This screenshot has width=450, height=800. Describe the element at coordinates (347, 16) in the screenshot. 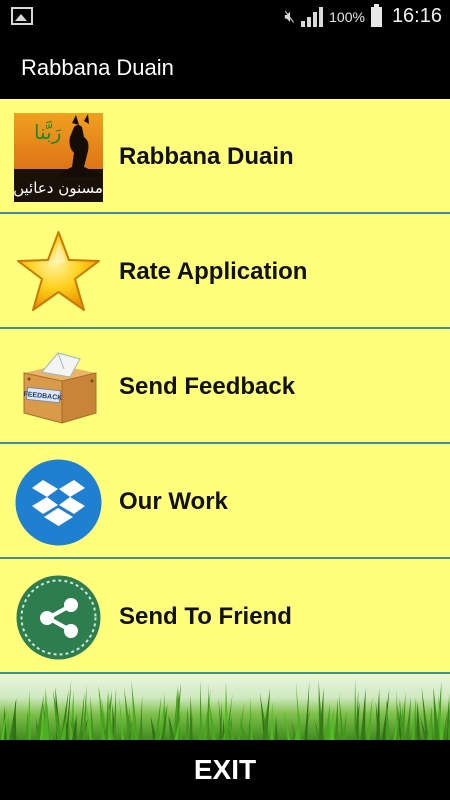

I see `battery-percent: 100%` at that location.